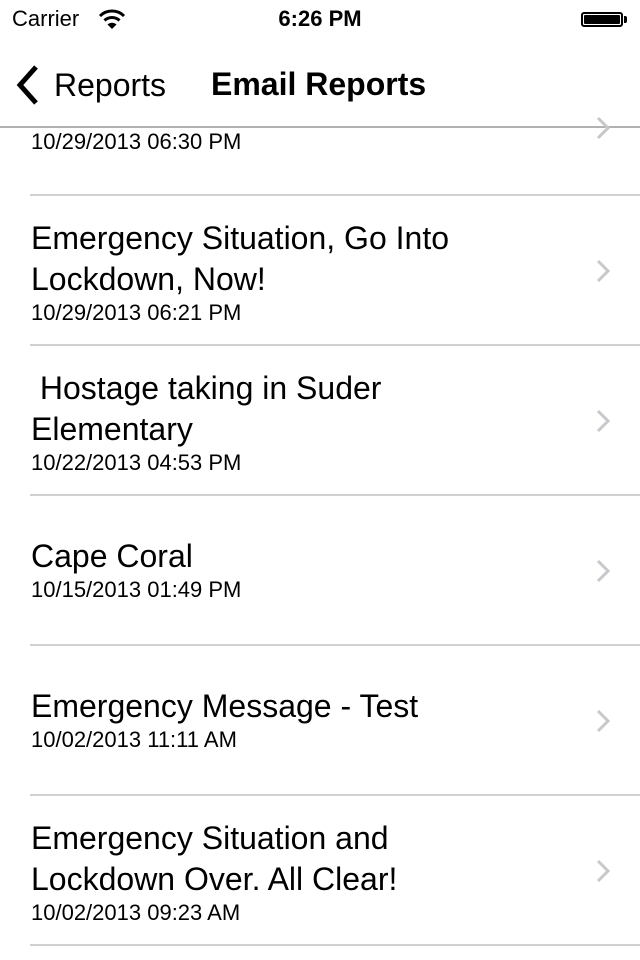  I want to click on status-bar: Carrier 6:26 PM, so click(320, 20).